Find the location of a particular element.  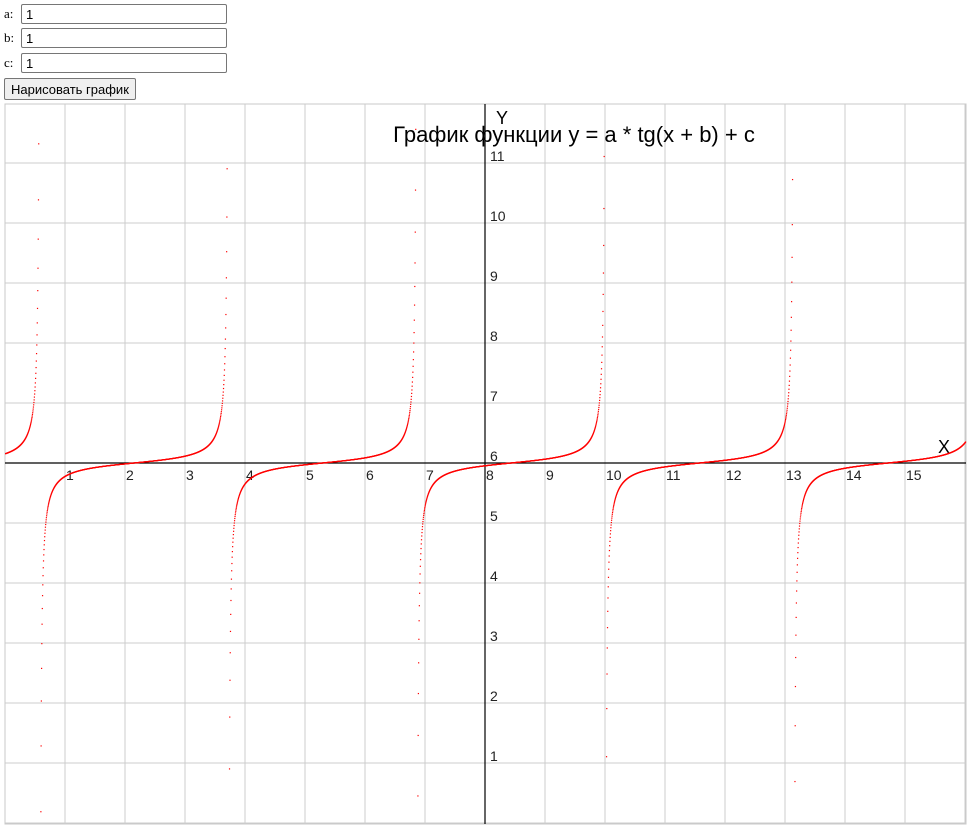

y-tick-label: 3 is located at coordinates (494, 636).